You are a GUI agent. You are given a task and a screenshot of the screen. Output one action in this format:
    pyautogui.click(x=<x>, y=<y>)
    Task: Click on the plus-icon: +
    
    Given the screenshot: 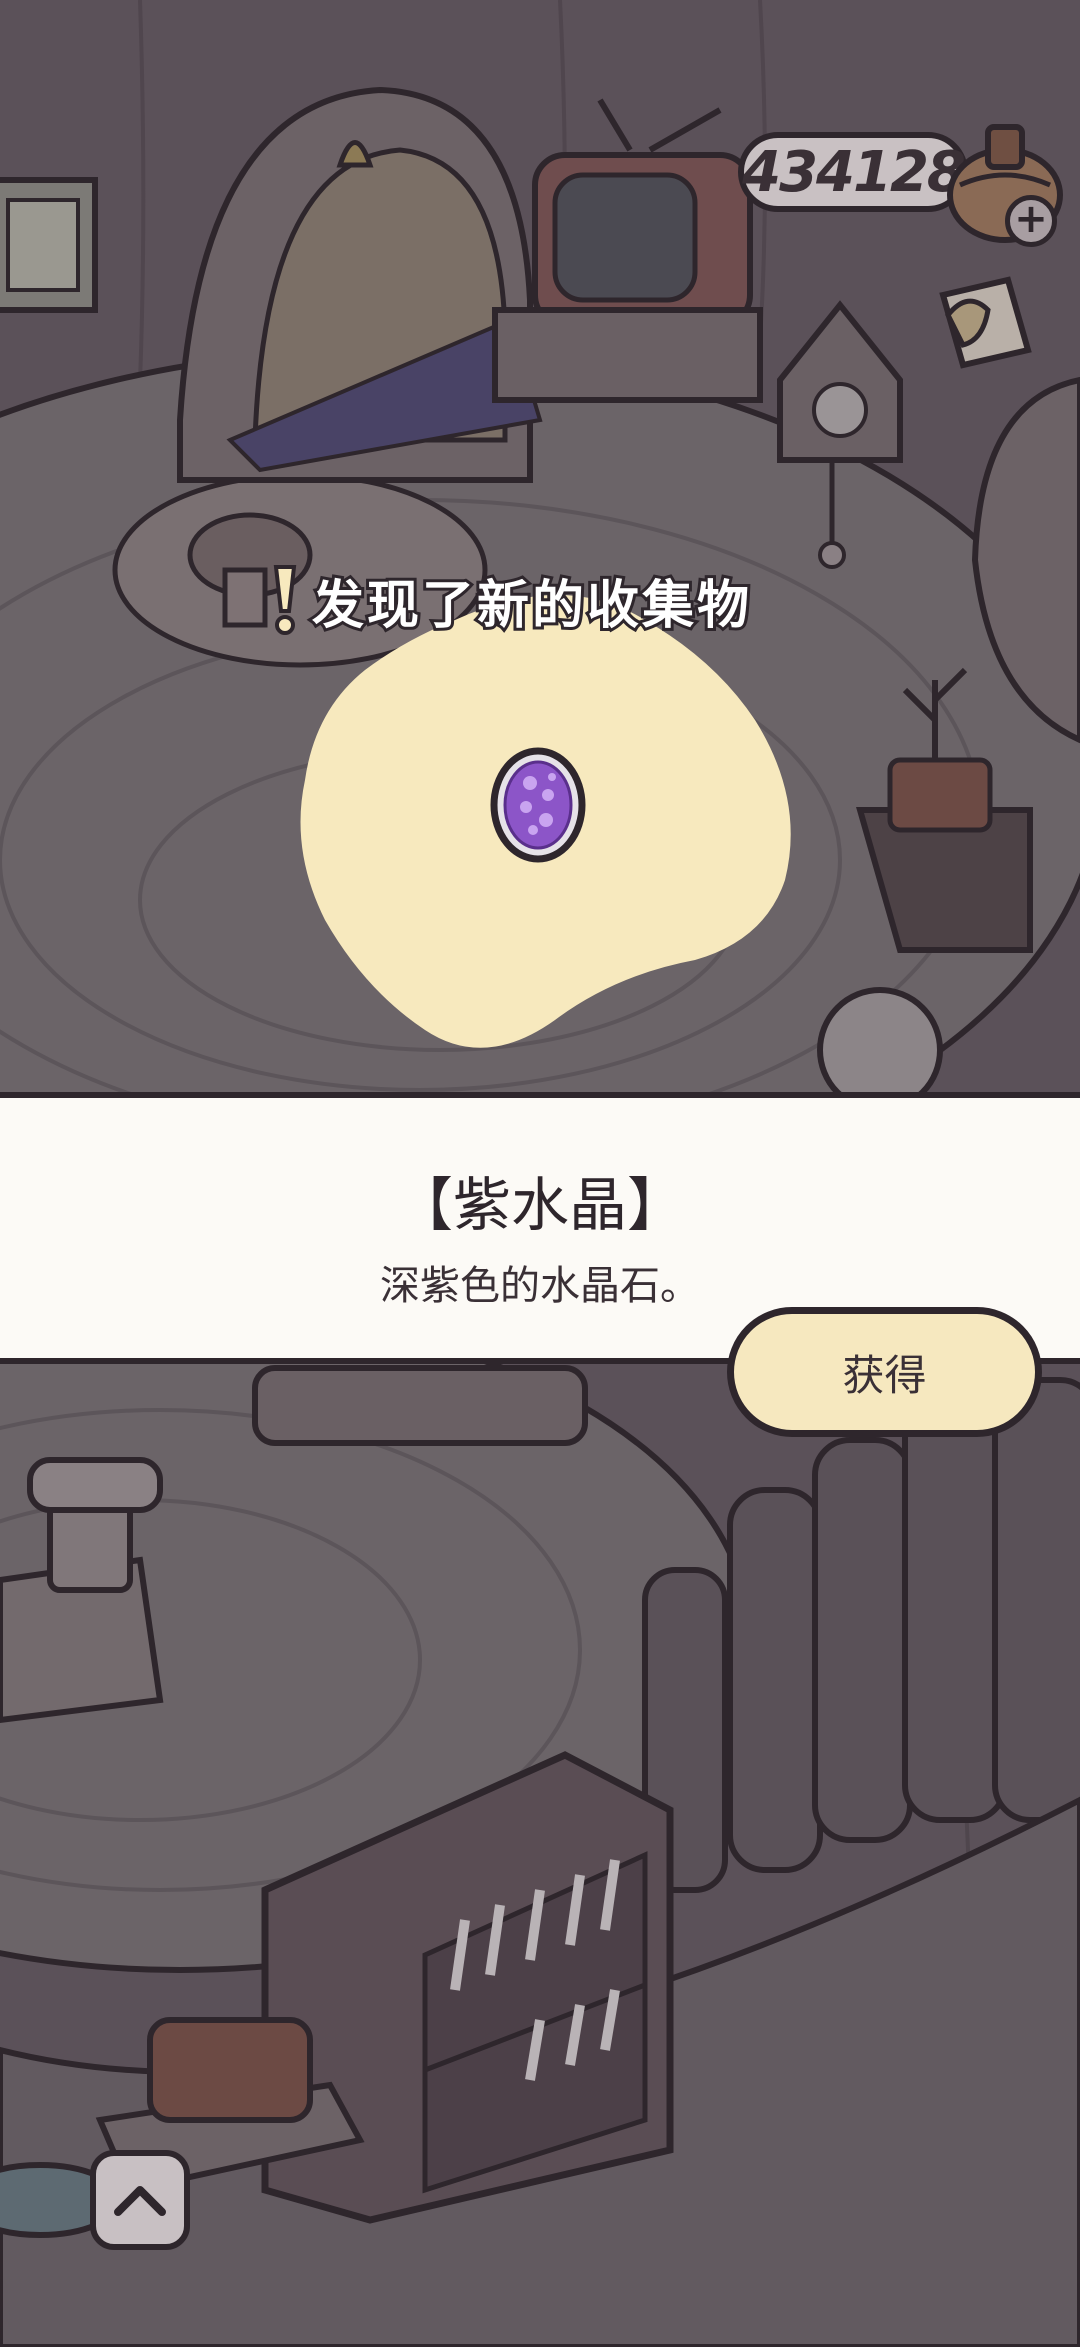 What is the action you would take?
    pyautogui.click(x=1031, y=219)
    